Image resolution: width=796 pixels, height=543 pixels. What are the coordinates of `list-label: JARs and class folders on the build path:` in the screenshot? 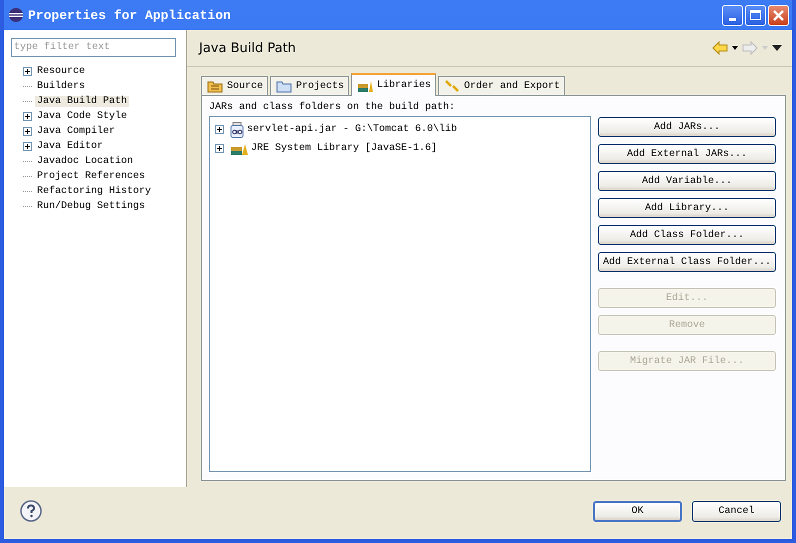 It's located at (332, 107).